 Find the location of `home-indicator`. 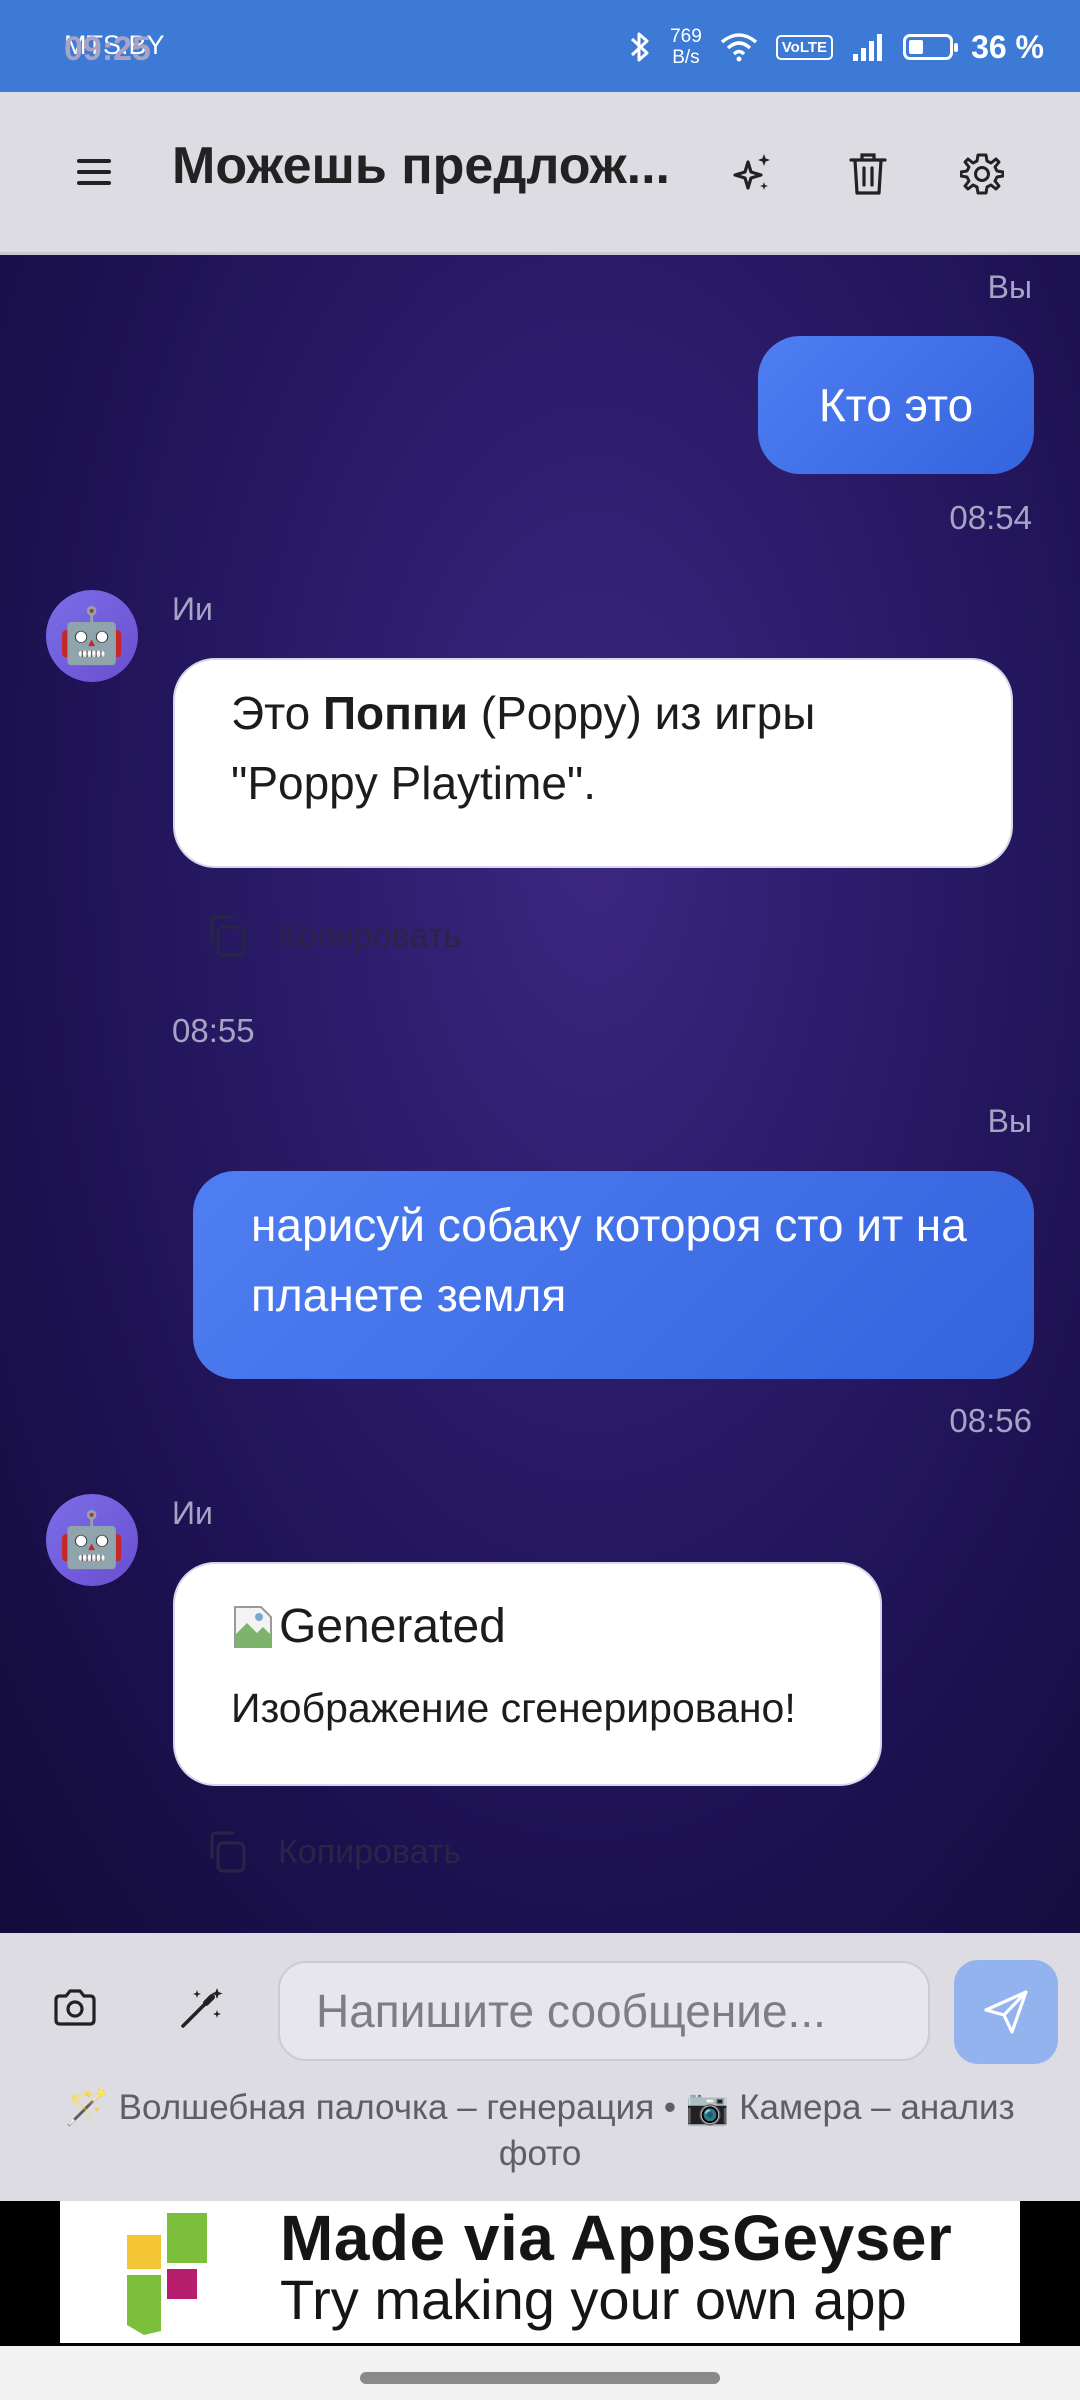

home-indicator is located at coordinates (540, 2378).